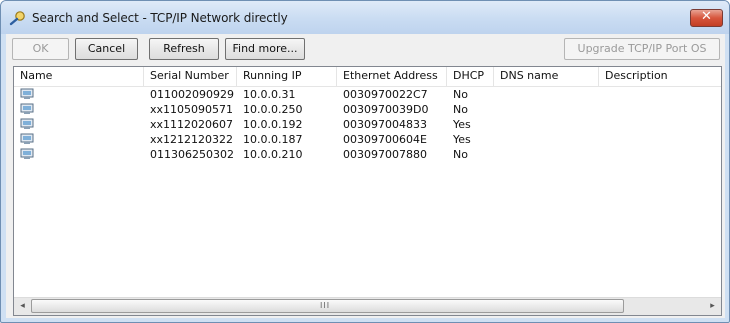  Describe the element at coordinates (192, 109) in the screenshot. I see `cell-serial: xx1105090571` at that location.